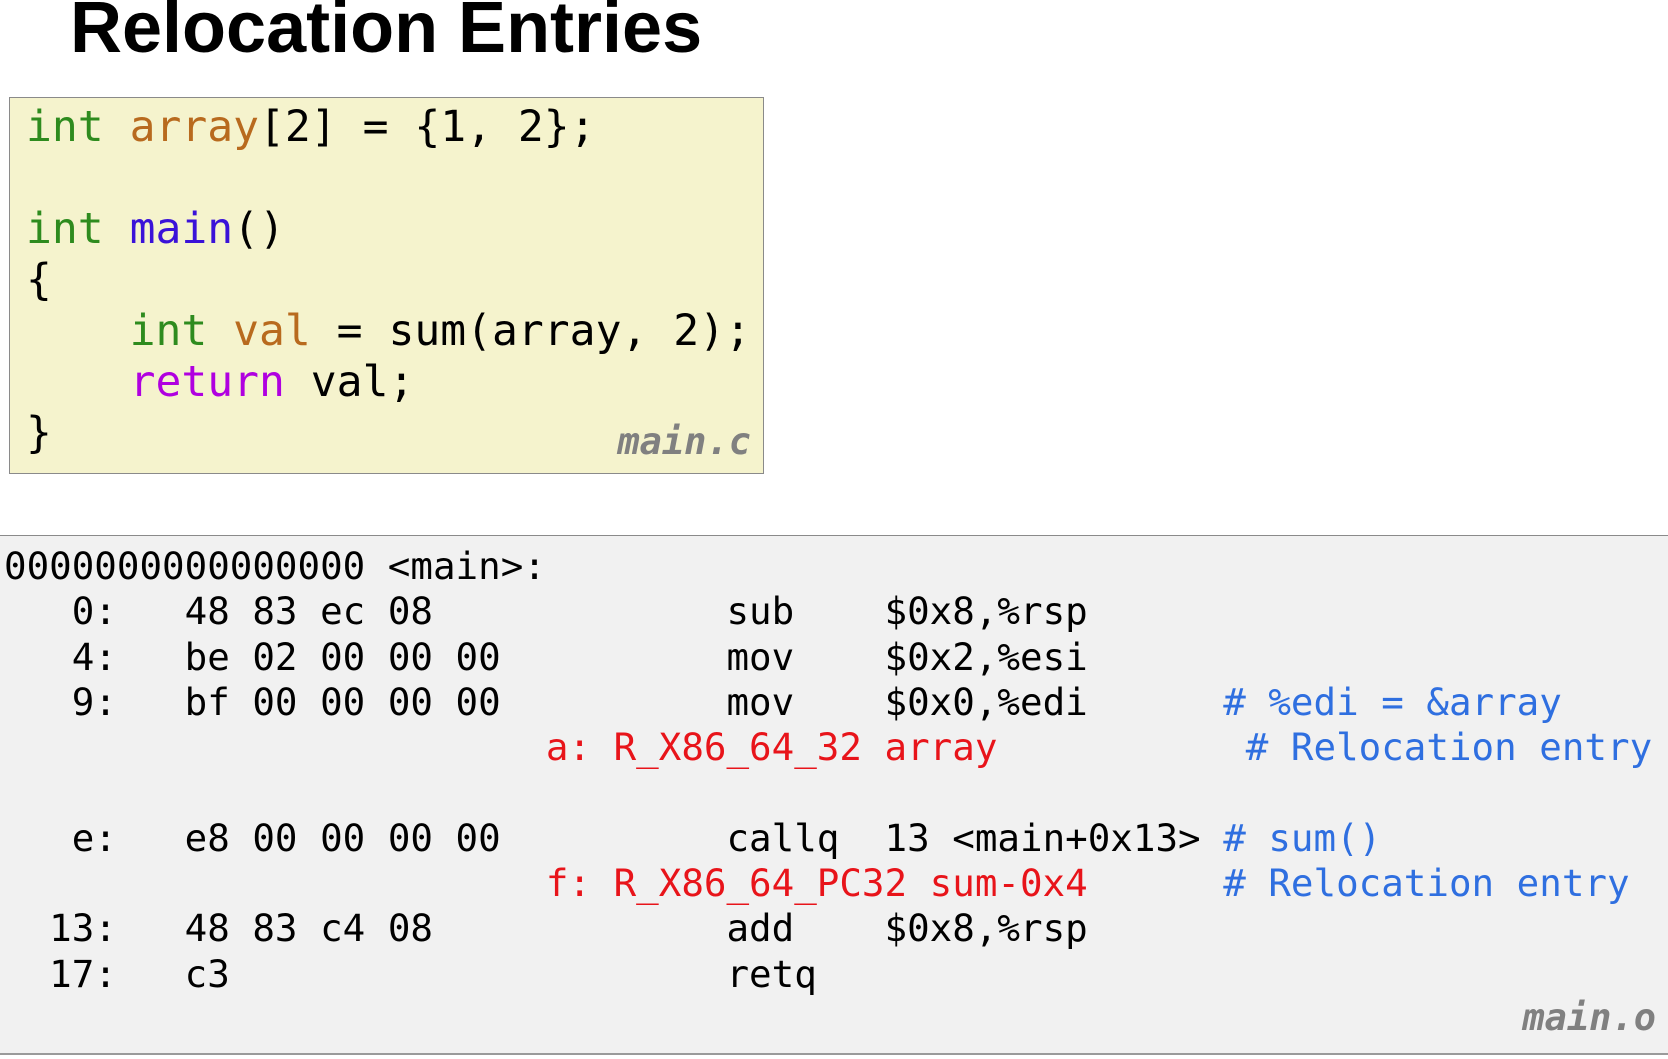  What do you see at coordinates (1392, 701) in the screenshot?
I see `code-comment: # %edi = &array` at bounding box center [1392, 701].